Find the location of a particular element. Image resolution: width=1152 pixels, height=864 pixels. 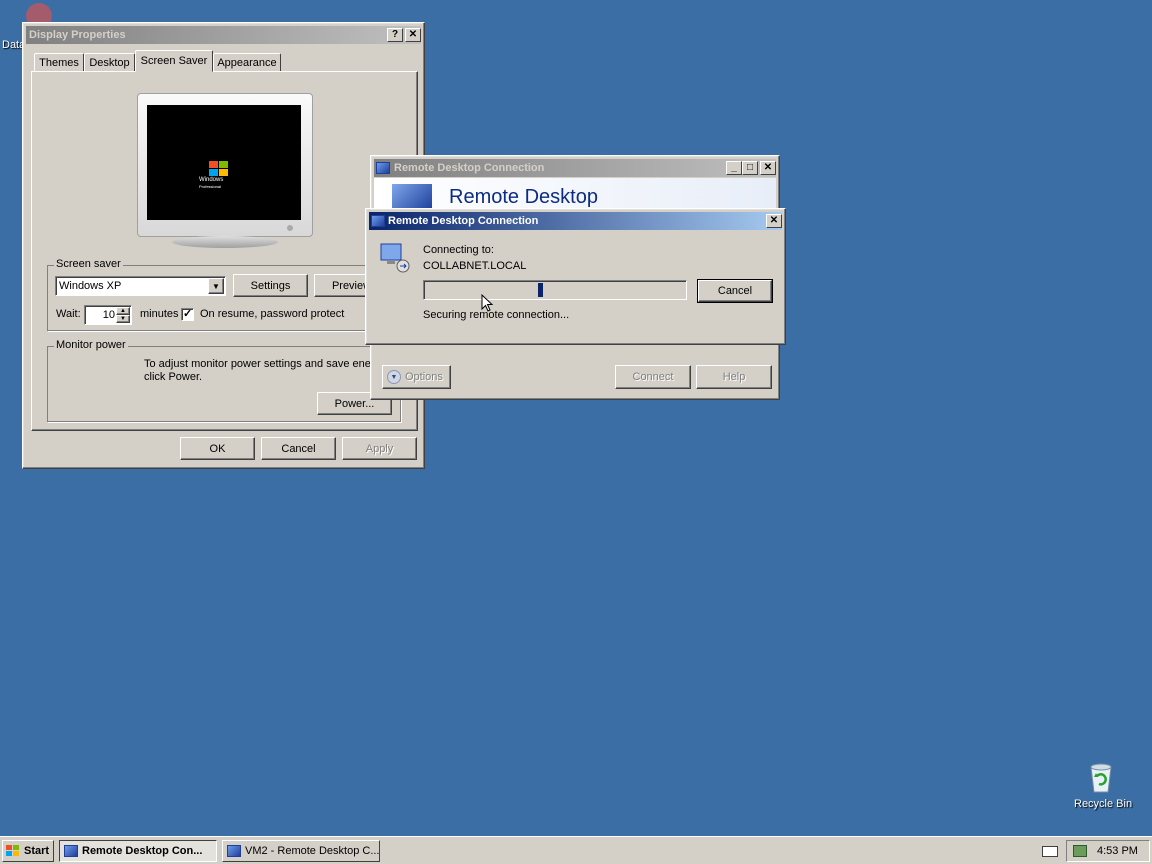

options-button: ▼ Options is located at coordinates (416, 377).